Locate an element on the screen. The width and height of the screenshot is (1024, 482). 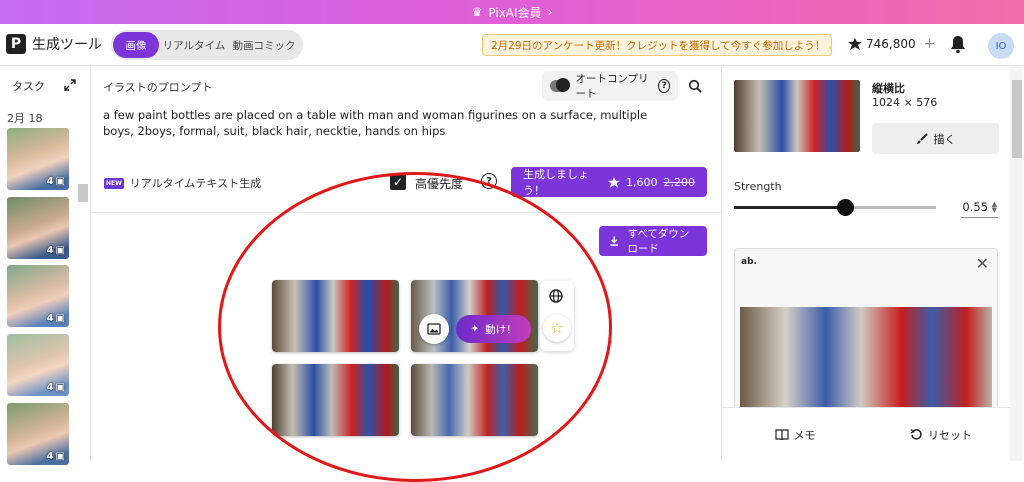
realtime-text-toggle: NEW リアルタイムテキスト生成 is located at coordinates (182, 183).